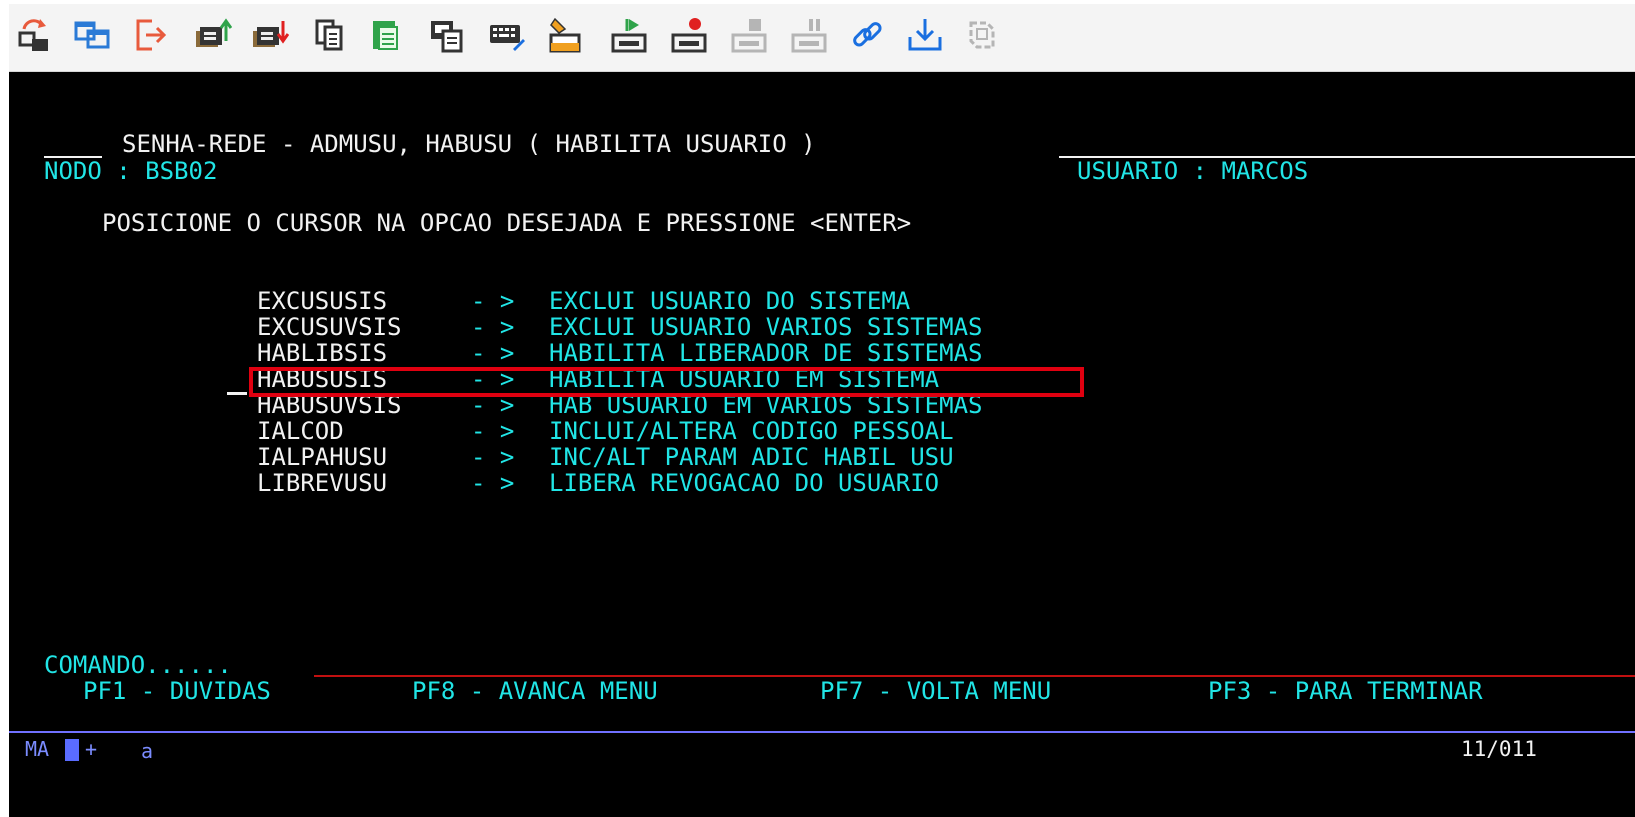 The width and height of the screenshot is (1635, 817). Describe the element at coordinates (935, 691) in the screenshot. I see `pf7-previous-menu-key: PF7 - VOLTA MENU` at that location.